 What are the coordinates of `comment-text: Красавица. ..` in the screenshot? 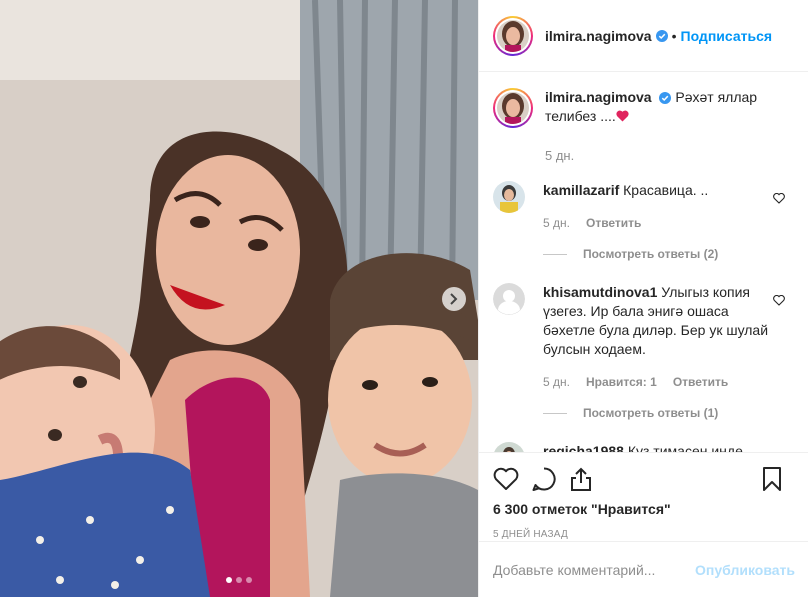 It's located at (666, 190).